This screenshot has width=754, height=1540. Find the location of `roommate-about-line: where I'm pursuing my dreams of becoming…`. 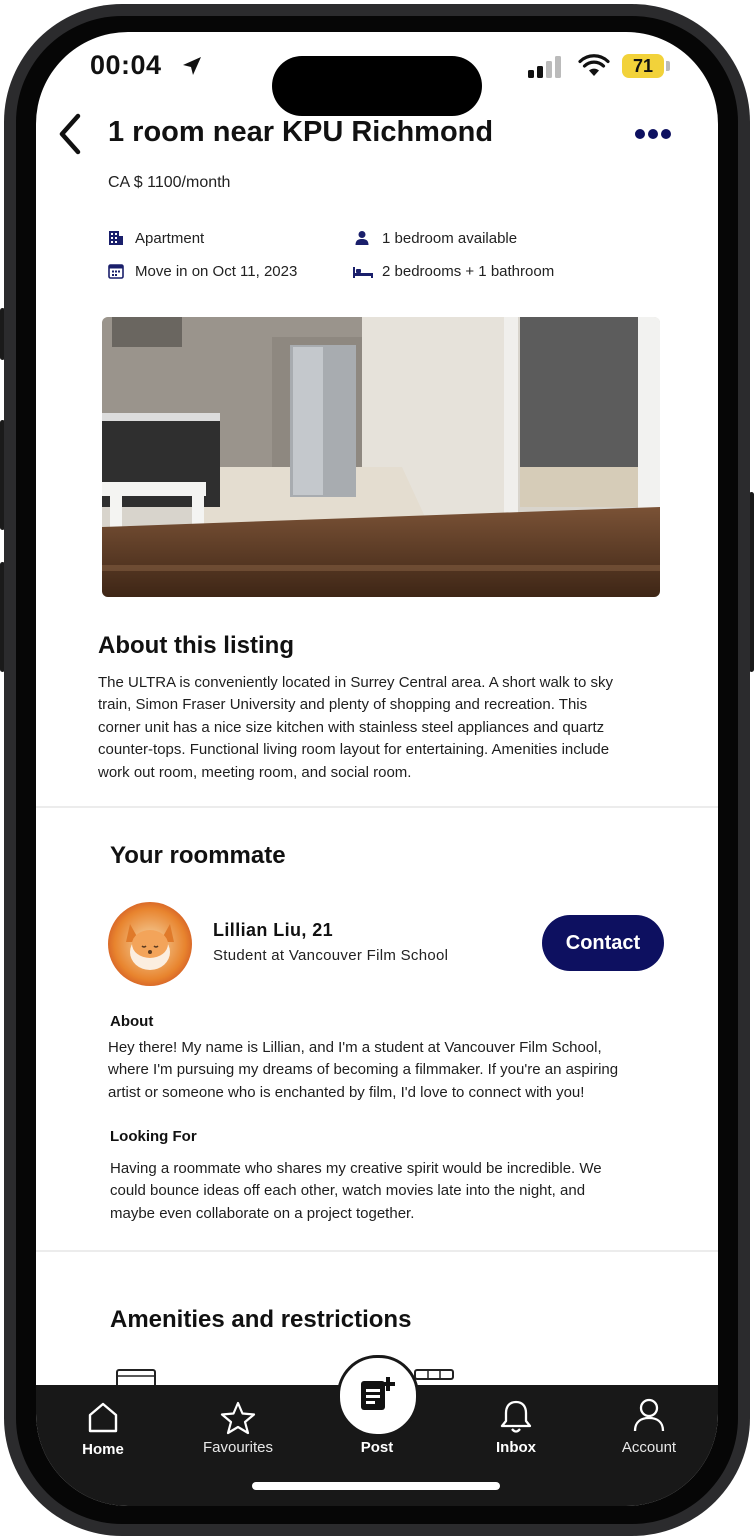

roommate-about-line: where I'm pursuing my dreams of becoming… is located at coordinates (363, 1070).